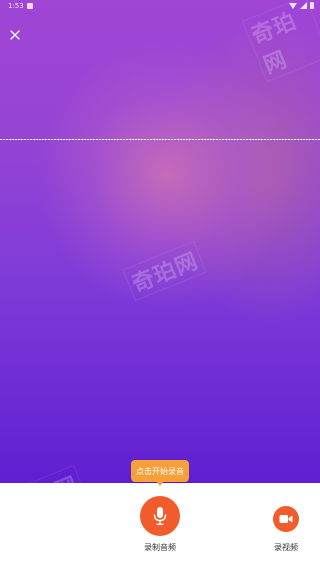  I want to click on close-button, so click(15, 35).